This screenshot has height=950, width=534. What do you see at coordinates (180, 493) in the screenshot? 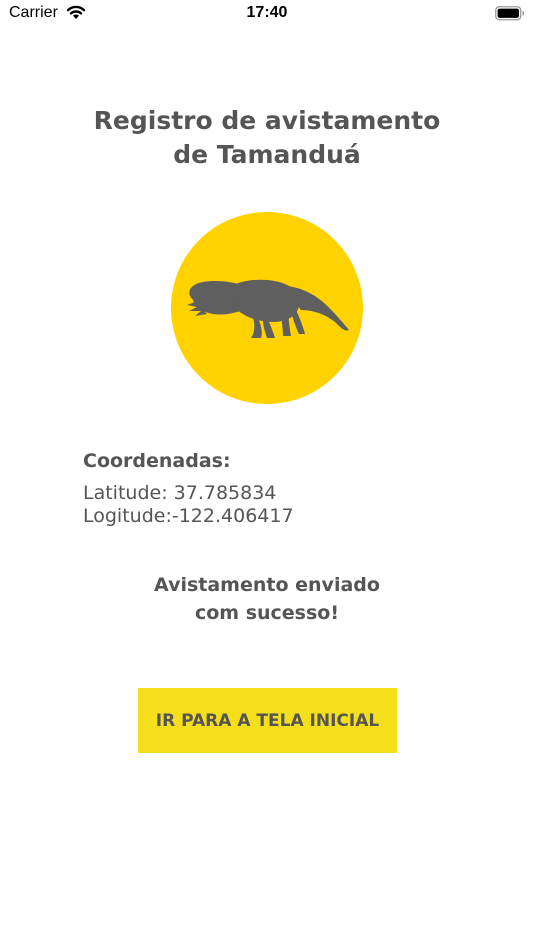
I see `latitude-value: Latitude: 37.785834` at bounding box center [180, 493].